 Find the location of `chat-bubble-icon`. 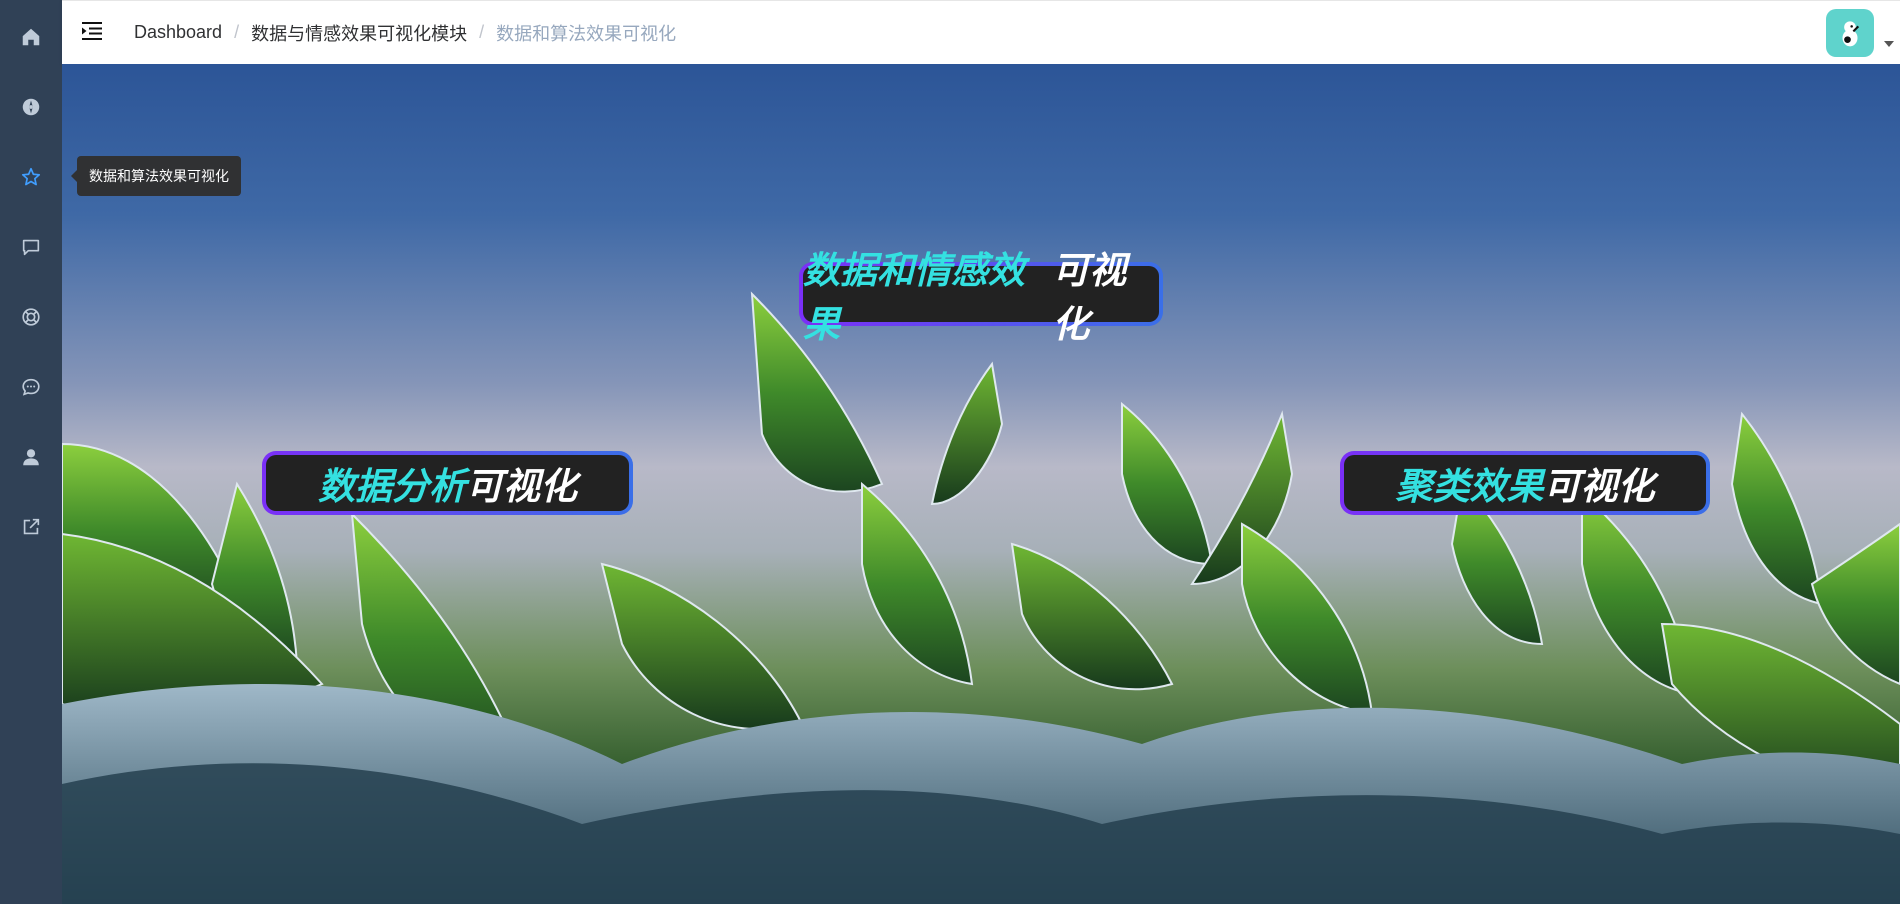

chat-bubble-icon is located at coordinates (31, 387).